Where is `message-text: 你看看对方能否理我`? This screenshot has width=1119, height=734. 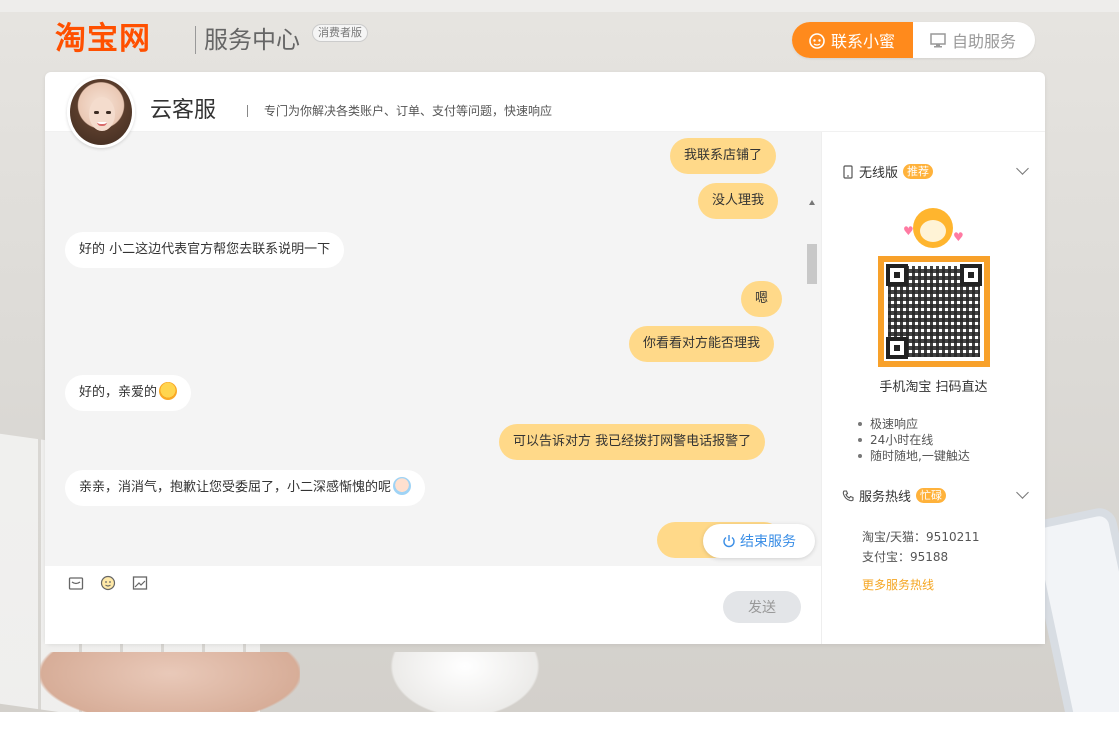
message-text: 你看看对方能否理我 is located at coordinates (702, 343).